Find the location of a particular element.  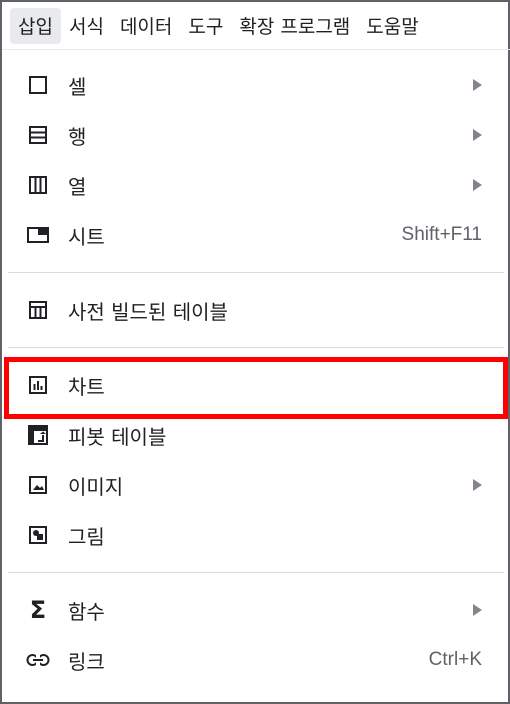

menu-item-pivot-table: 피봇 테이블 is located at coordinates (256, 435).